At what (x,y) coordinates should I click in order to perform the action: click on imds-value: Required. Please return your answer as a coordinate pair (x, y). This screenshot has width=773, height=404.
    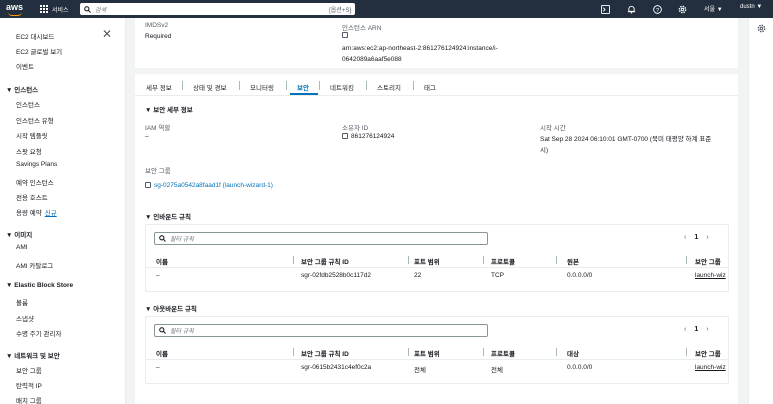
    Looking at the image, I should click on (158, 36).